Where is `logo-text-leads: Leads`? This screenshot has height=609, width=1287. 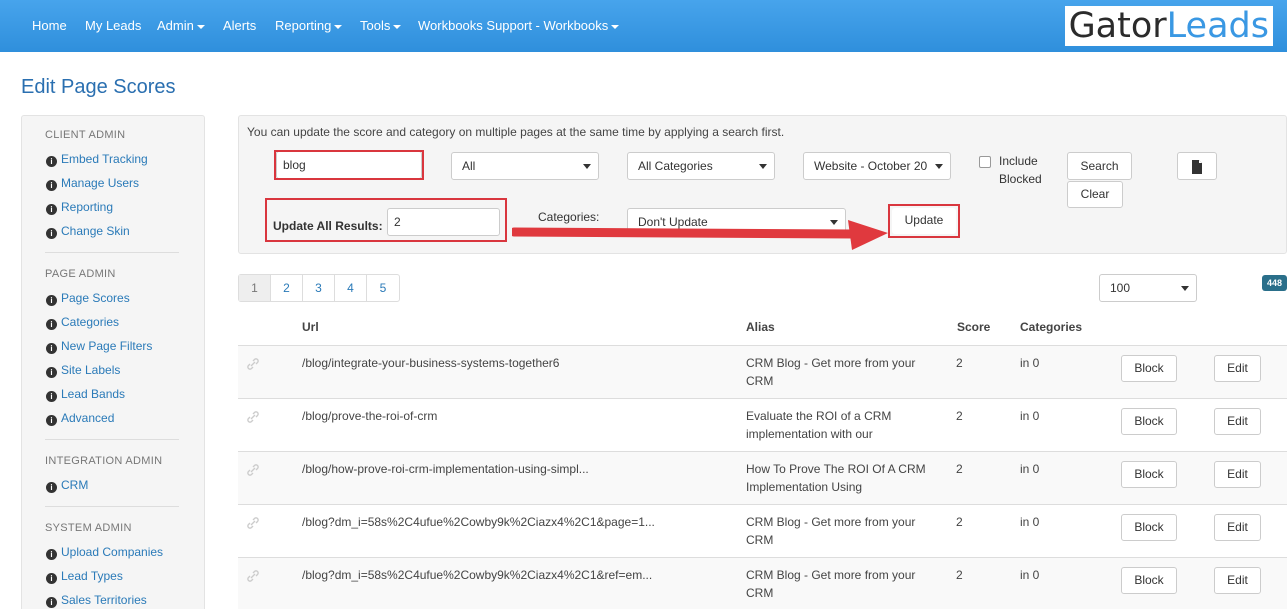 logo-text-leads: Leads is located at coordinates (1217, 26).